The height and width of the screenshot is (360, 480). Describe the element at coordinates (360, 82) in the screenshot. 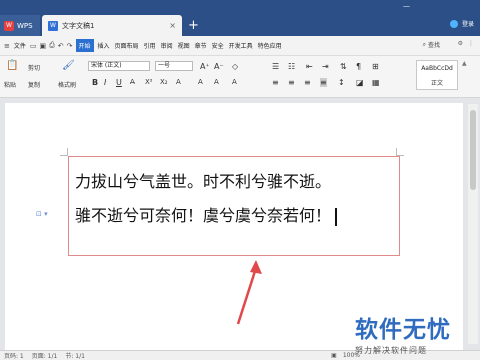

I see `shading-icon: ◪` at that location.